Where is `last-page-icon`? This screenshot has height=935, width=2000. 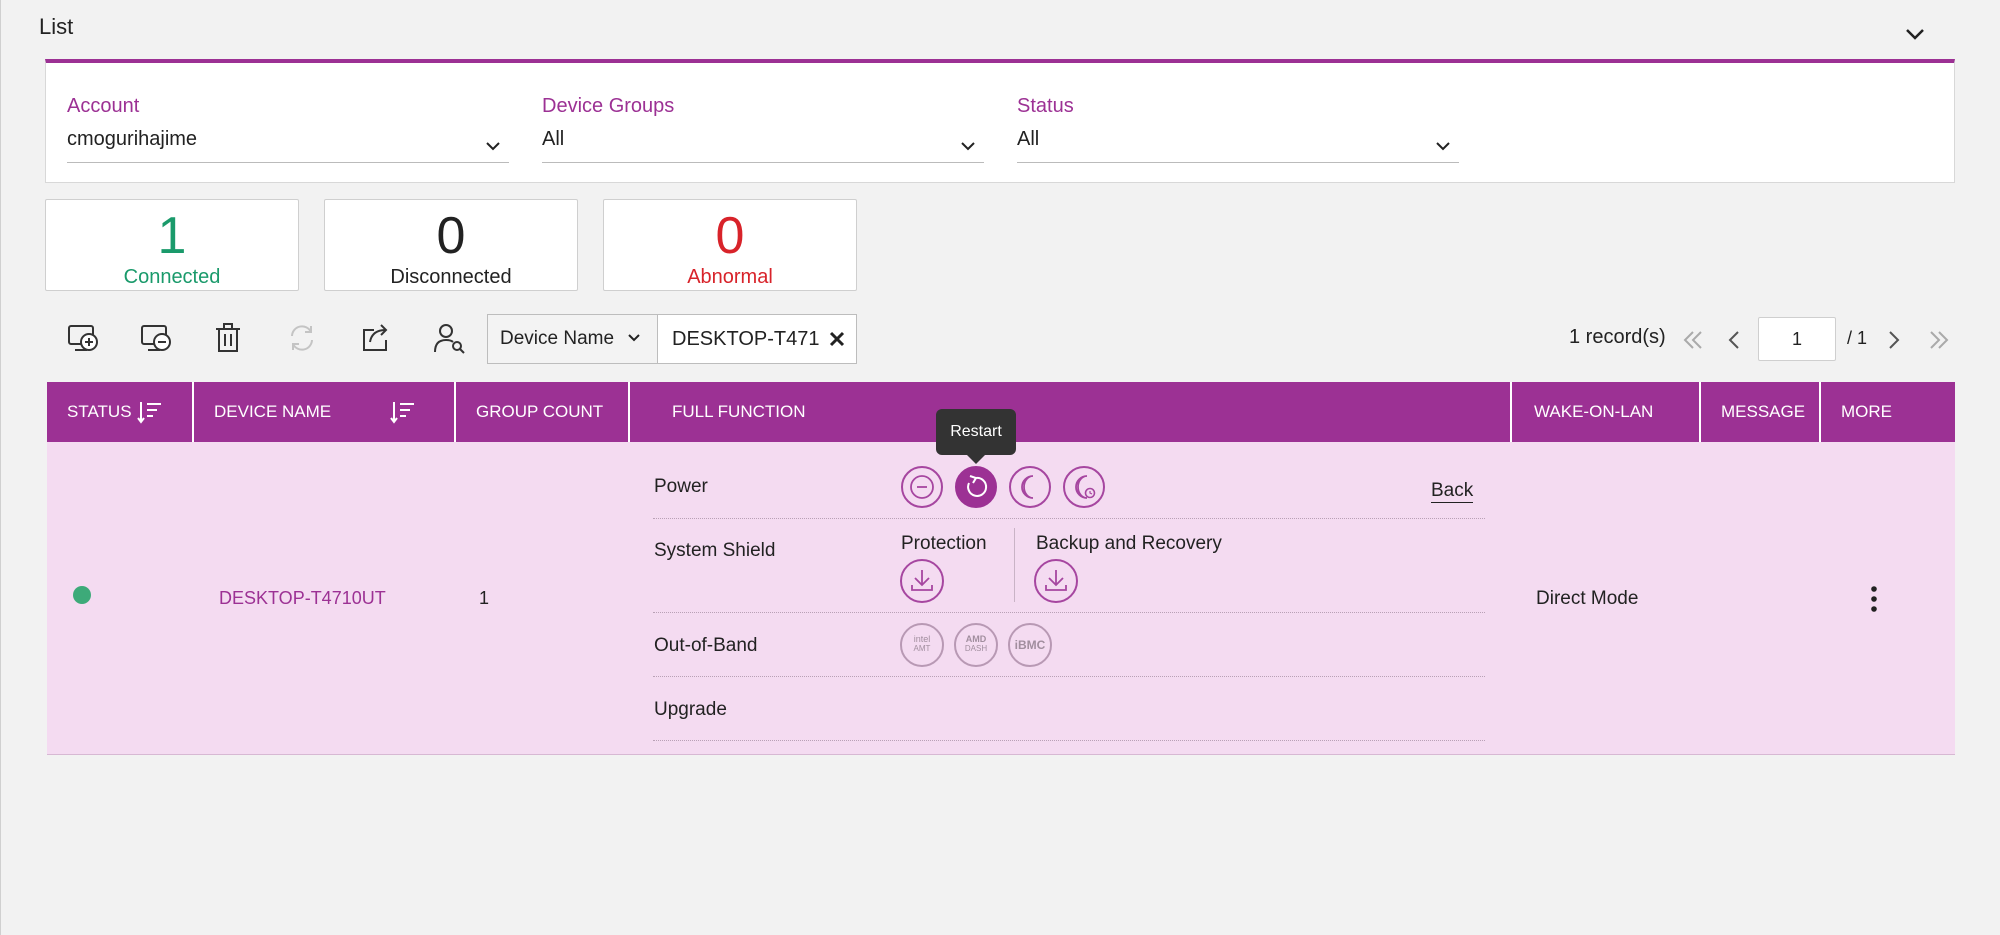
last-page-icon is located at coordinates (1939, 340).